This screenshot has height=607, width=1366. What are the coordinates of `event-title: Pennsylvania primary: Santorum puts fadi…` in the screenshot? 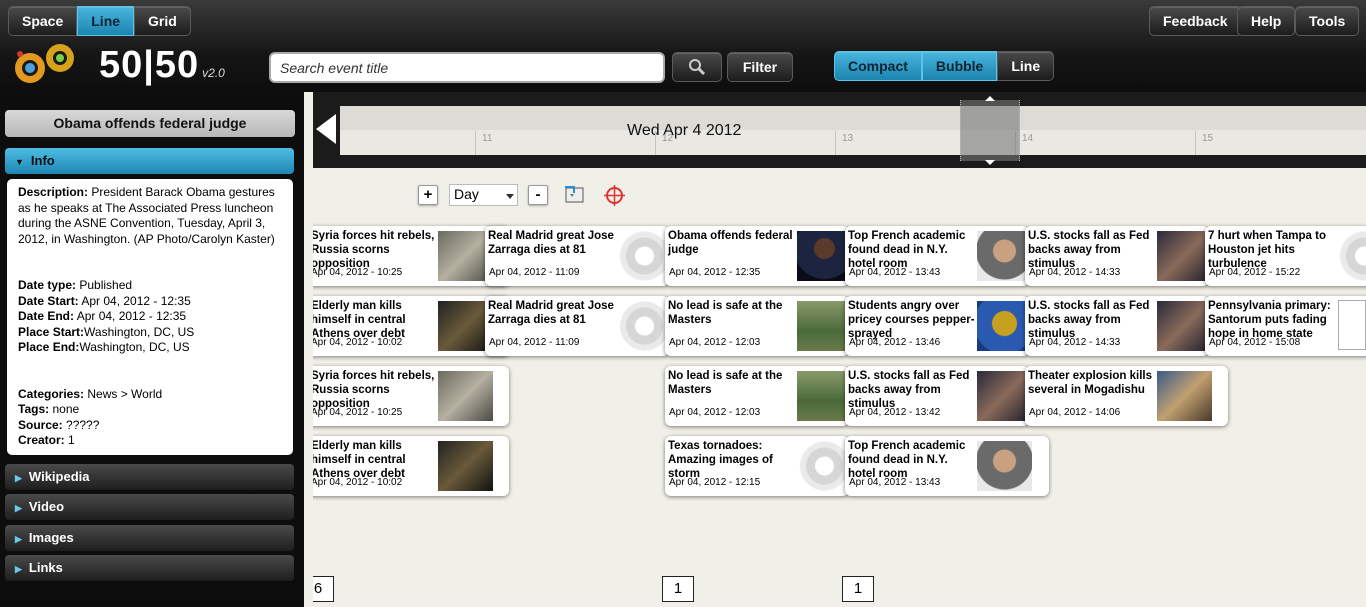 It's located at (1269, 320).